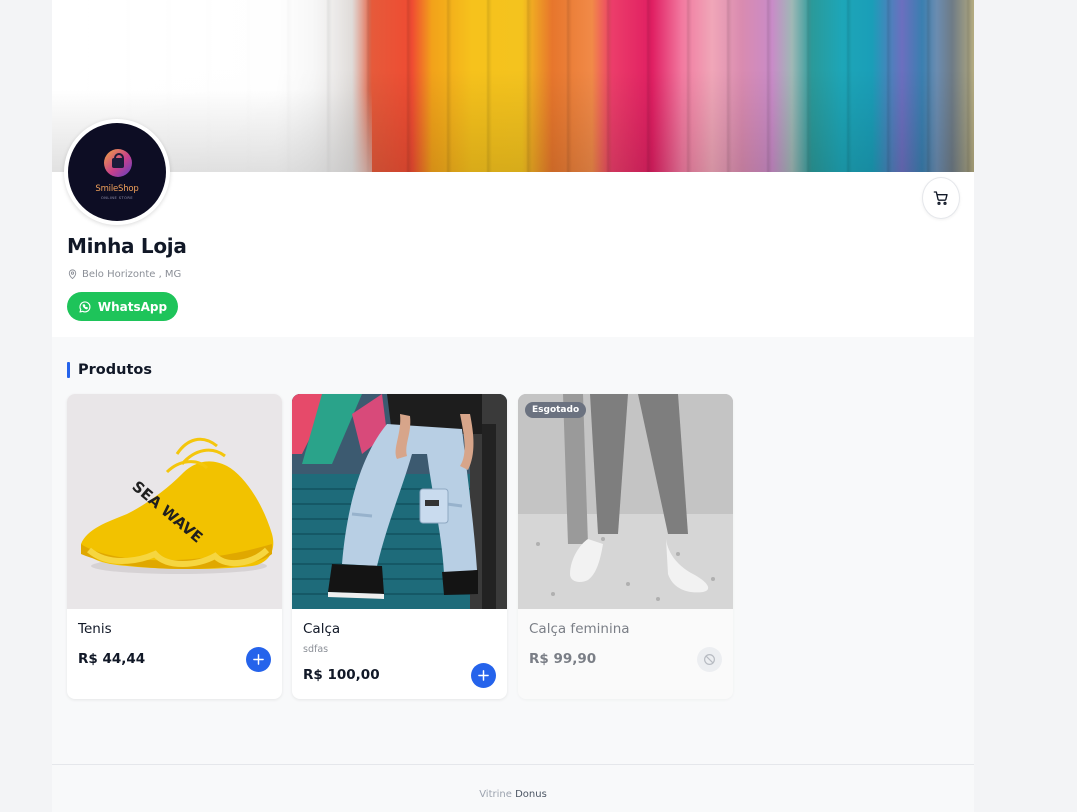 This screenshot has width=1077, height=812. Describe the element at coordinates (127, 246) in the screenshot. I see `store-name: Minha Loja` at that location.